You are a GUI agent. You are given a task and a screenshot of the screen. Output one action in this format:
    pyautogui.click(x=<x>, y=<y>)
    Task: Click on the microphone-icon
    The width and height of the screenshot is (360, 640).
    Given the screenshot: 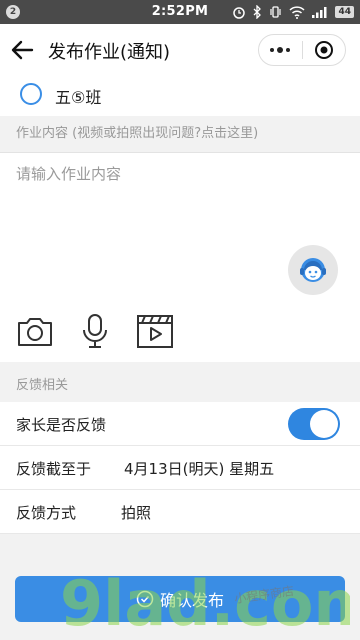 What is the action you would take?
    pyautogui.click(x=95, y=331)
    